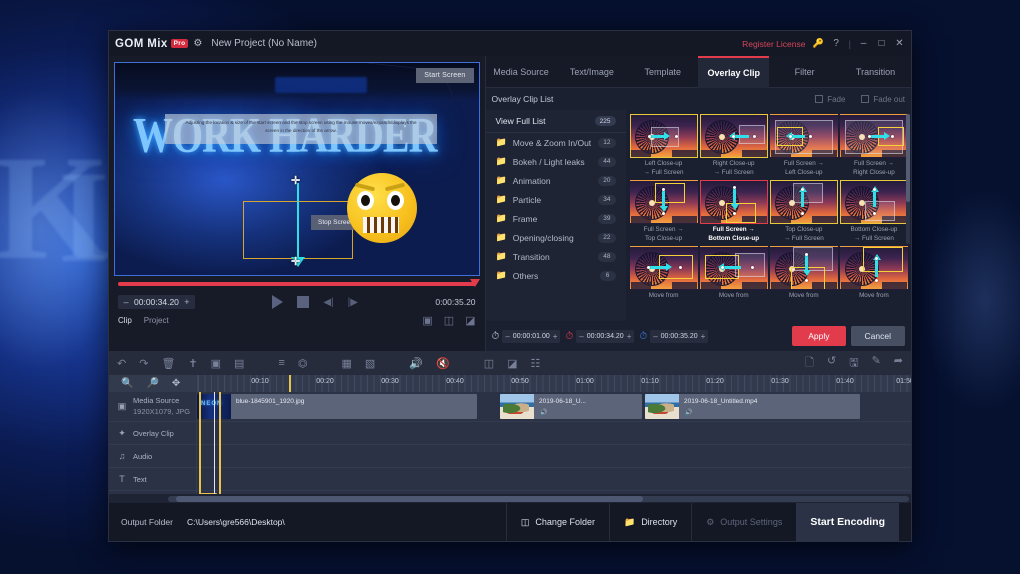 This screenshot has height=574, width=1020. I want to click on fade-out-checkbox: Fade out, so click(883, 99).